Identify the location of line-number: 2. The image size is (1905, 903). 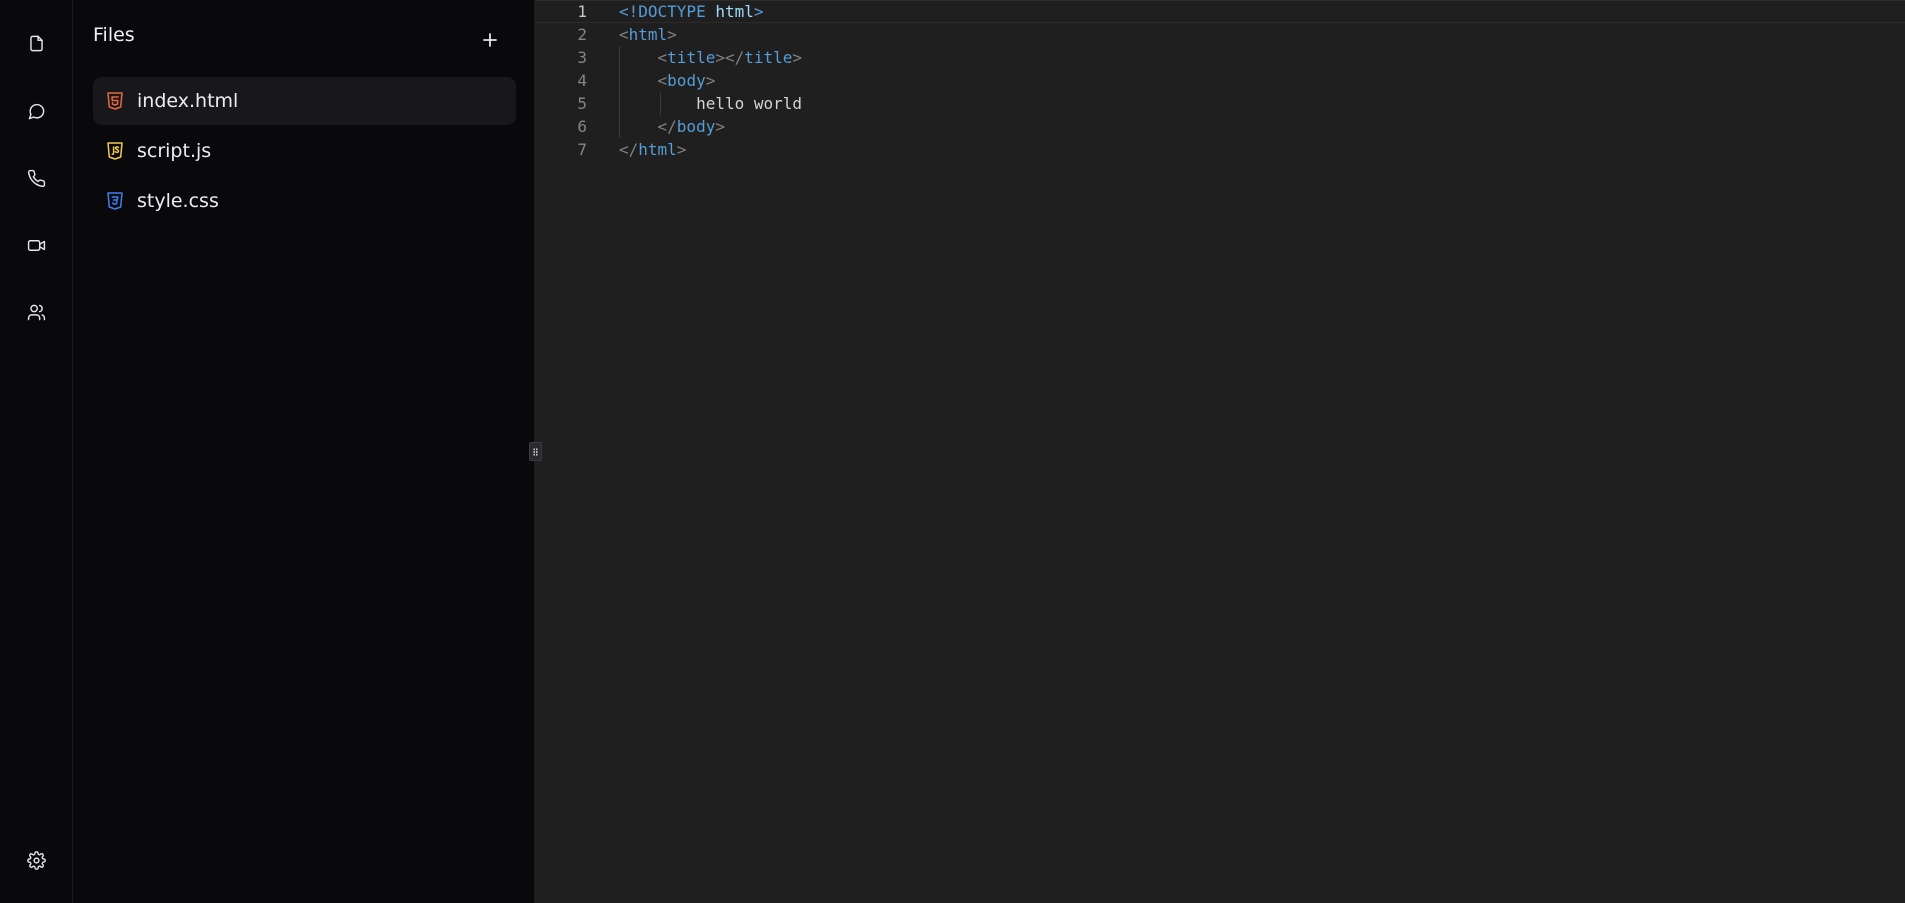
(582, 34).